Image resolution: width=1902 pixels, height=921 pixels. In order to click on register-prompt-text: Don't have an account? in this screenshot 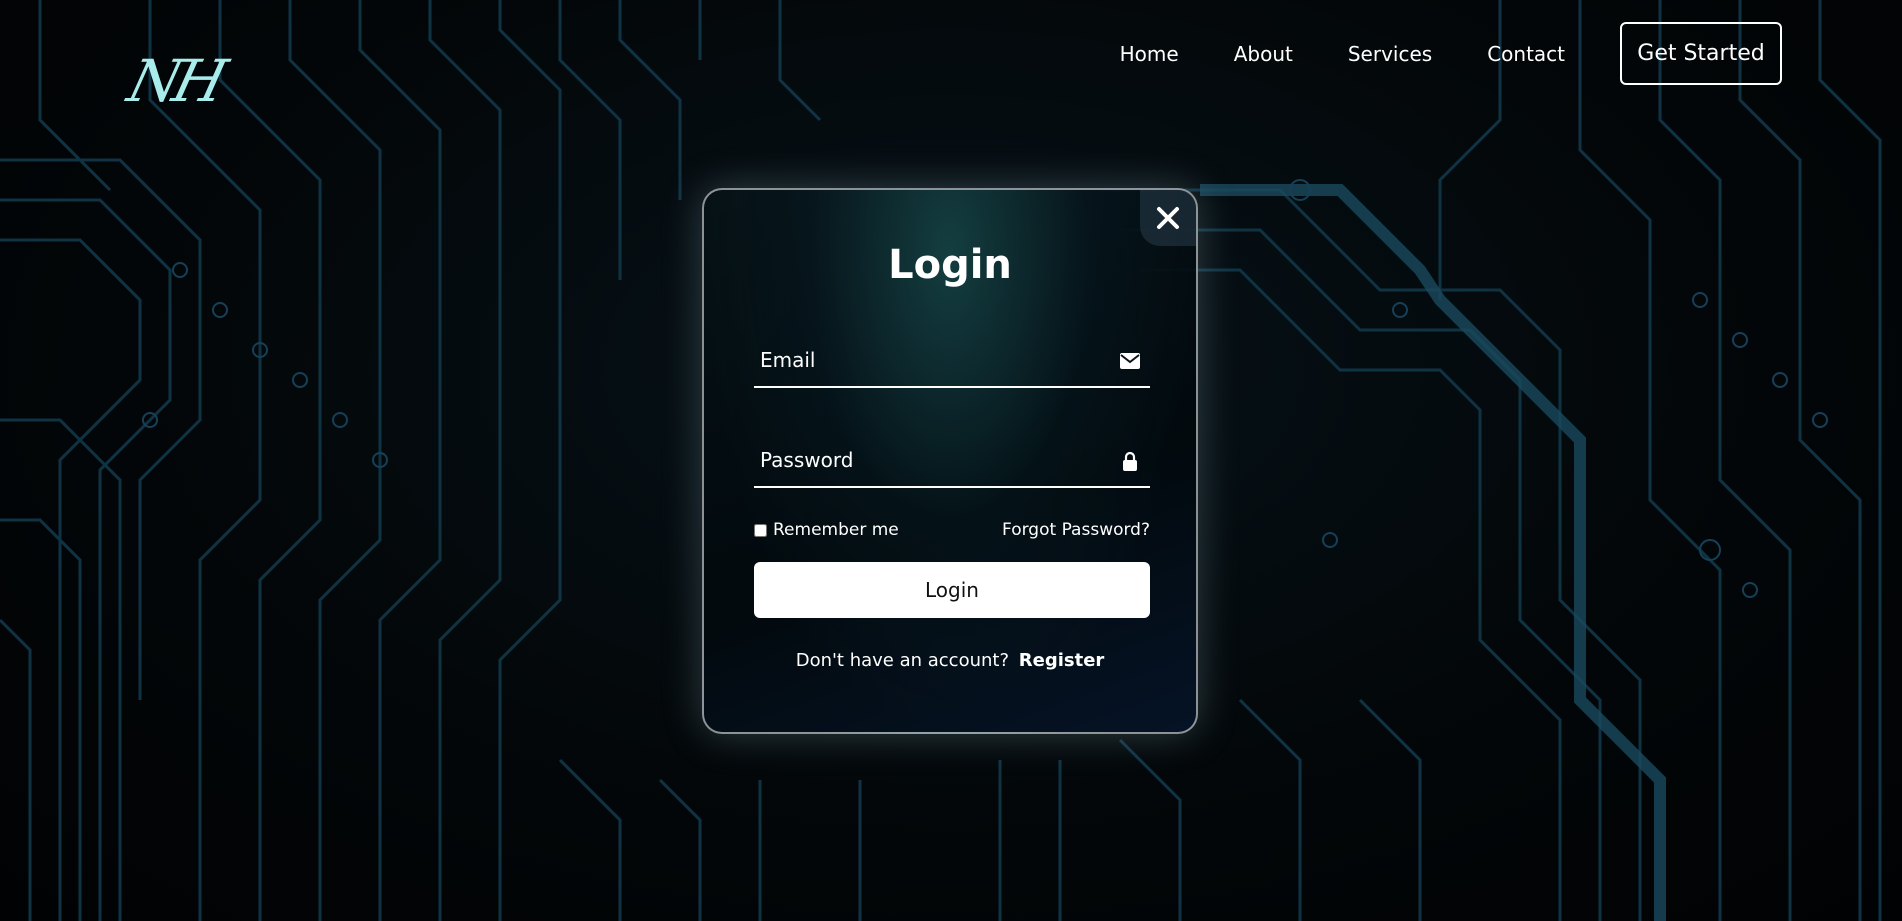, I will do `click(902, 660)`.